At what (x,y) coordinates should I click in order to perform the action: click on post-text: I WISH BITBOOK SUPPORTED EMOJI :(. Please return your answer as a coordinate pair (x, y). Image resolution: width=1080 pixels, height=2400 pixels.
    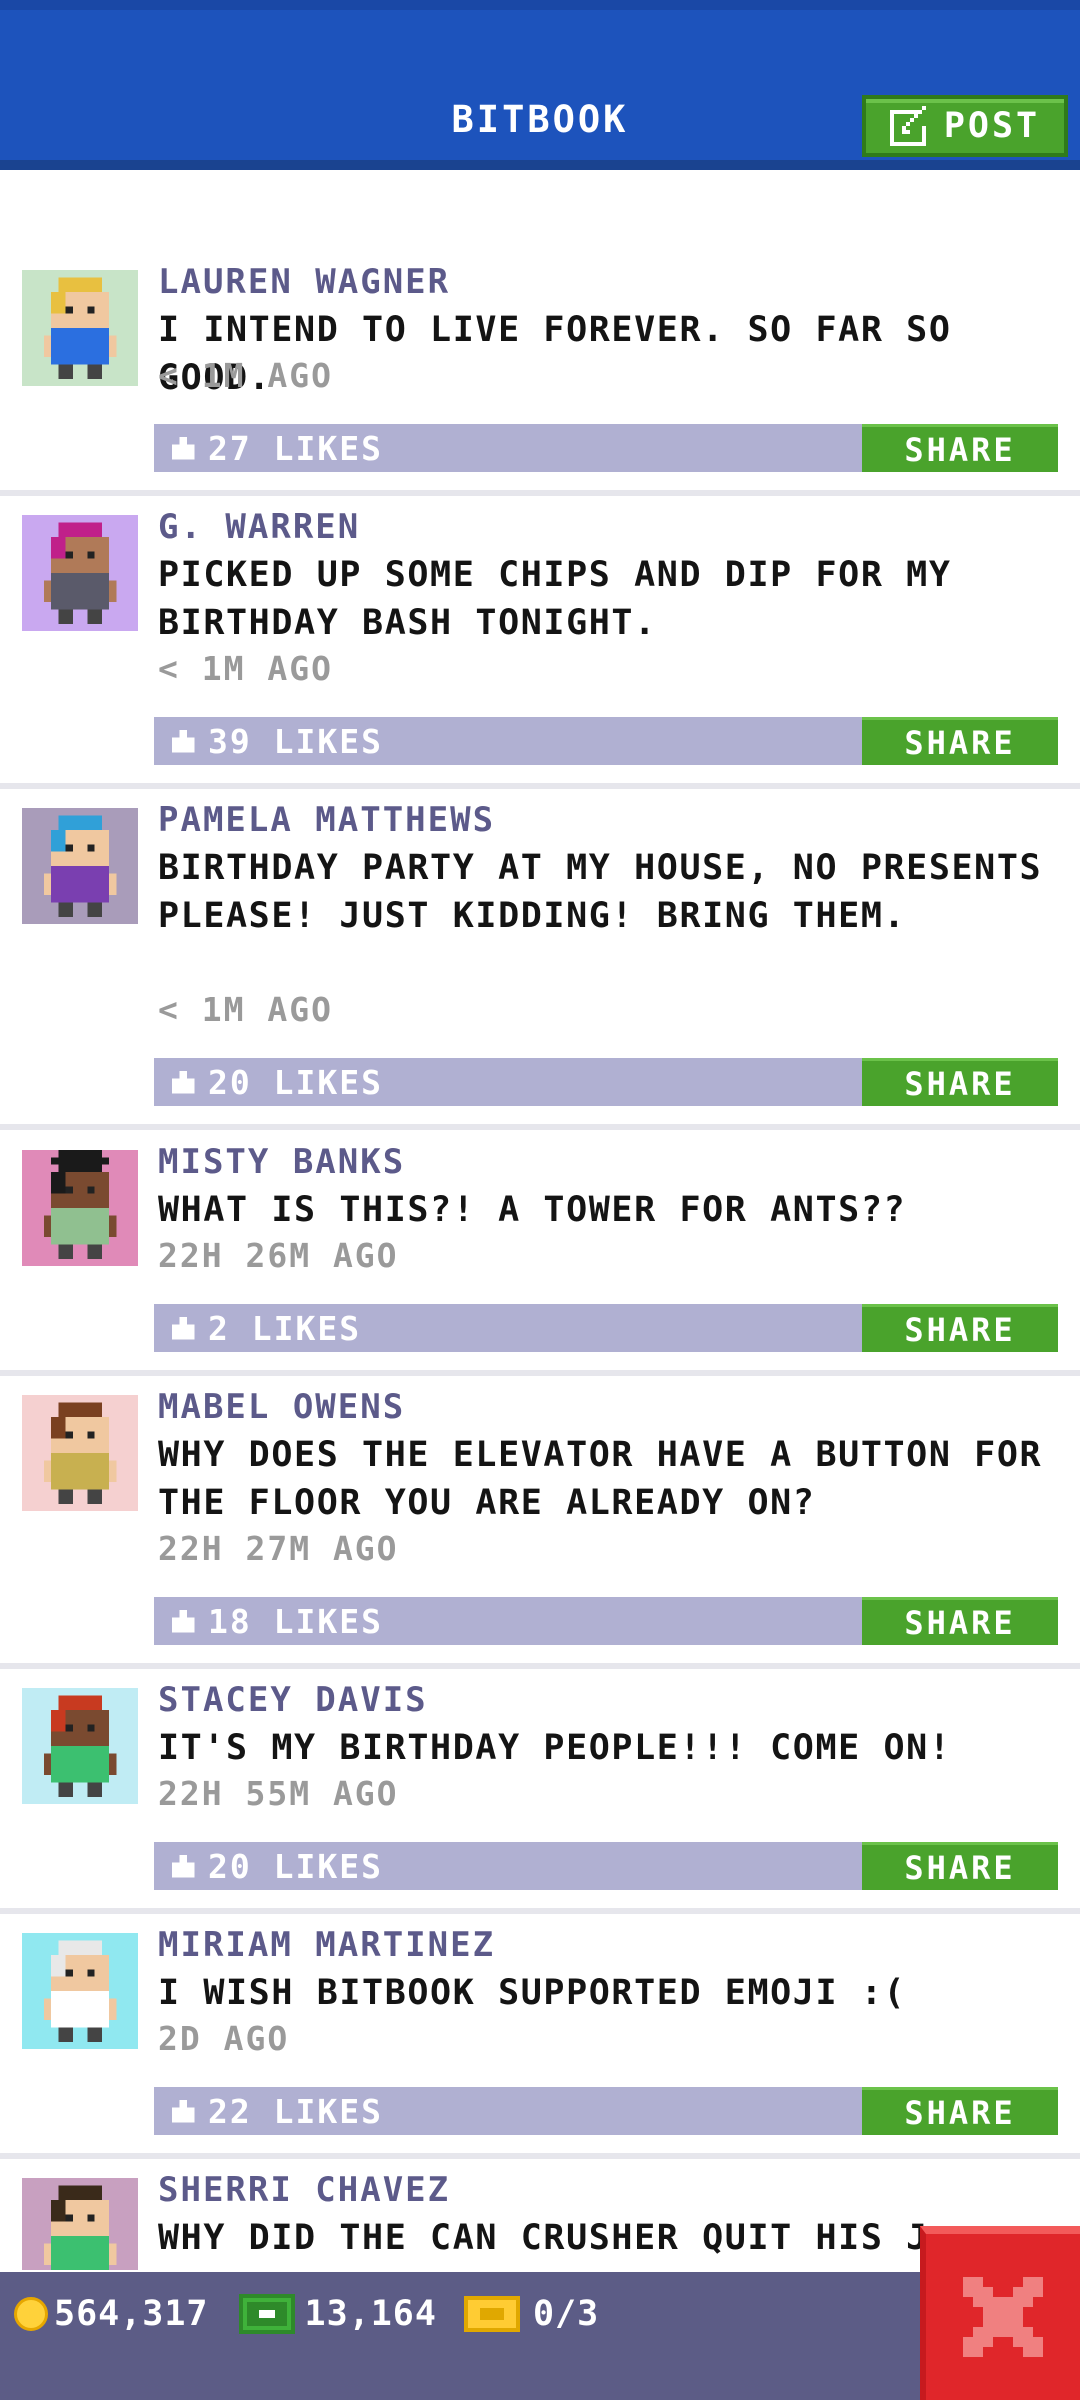
    Looking at the image, I should click on (532, 1993).